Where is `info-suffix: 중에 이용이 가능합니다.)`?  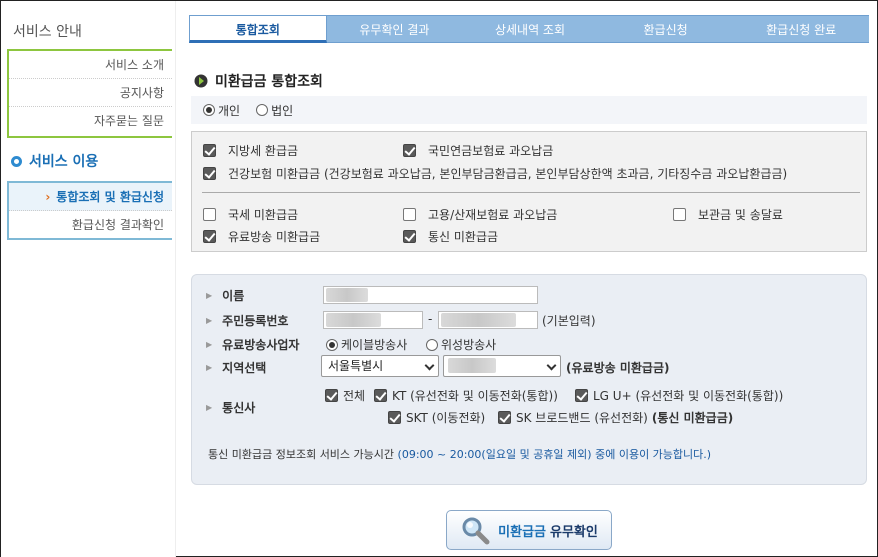
info-suffix: 중에 이용이 가능합니다.) is located at coordinates (651, 454).